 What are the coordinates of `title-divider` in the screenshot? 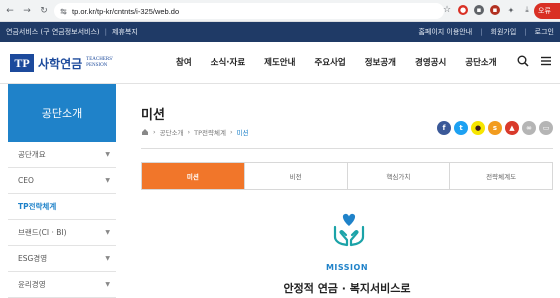 It's located at (347, 148).